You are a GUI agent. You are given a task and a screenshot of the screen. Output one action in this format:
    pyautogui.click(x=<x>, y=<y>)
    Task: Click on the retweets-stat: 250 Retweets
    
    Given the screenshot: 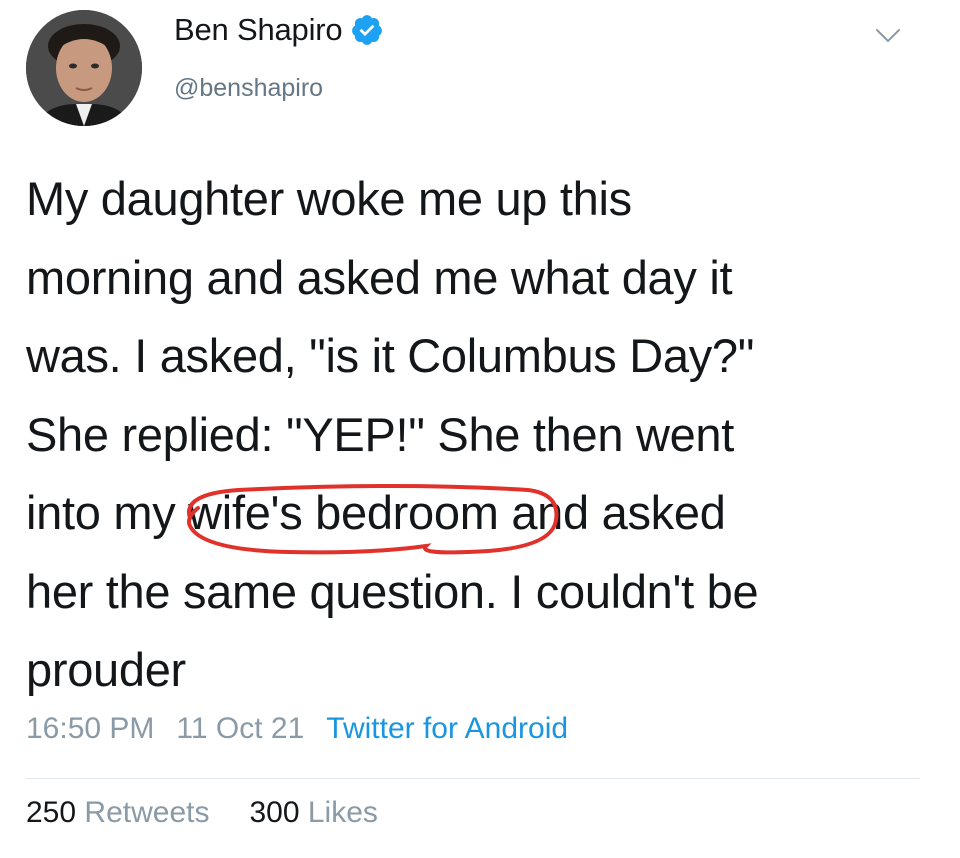 What is the action you would take?
    pyautogui.click(x=117, y=813)
    